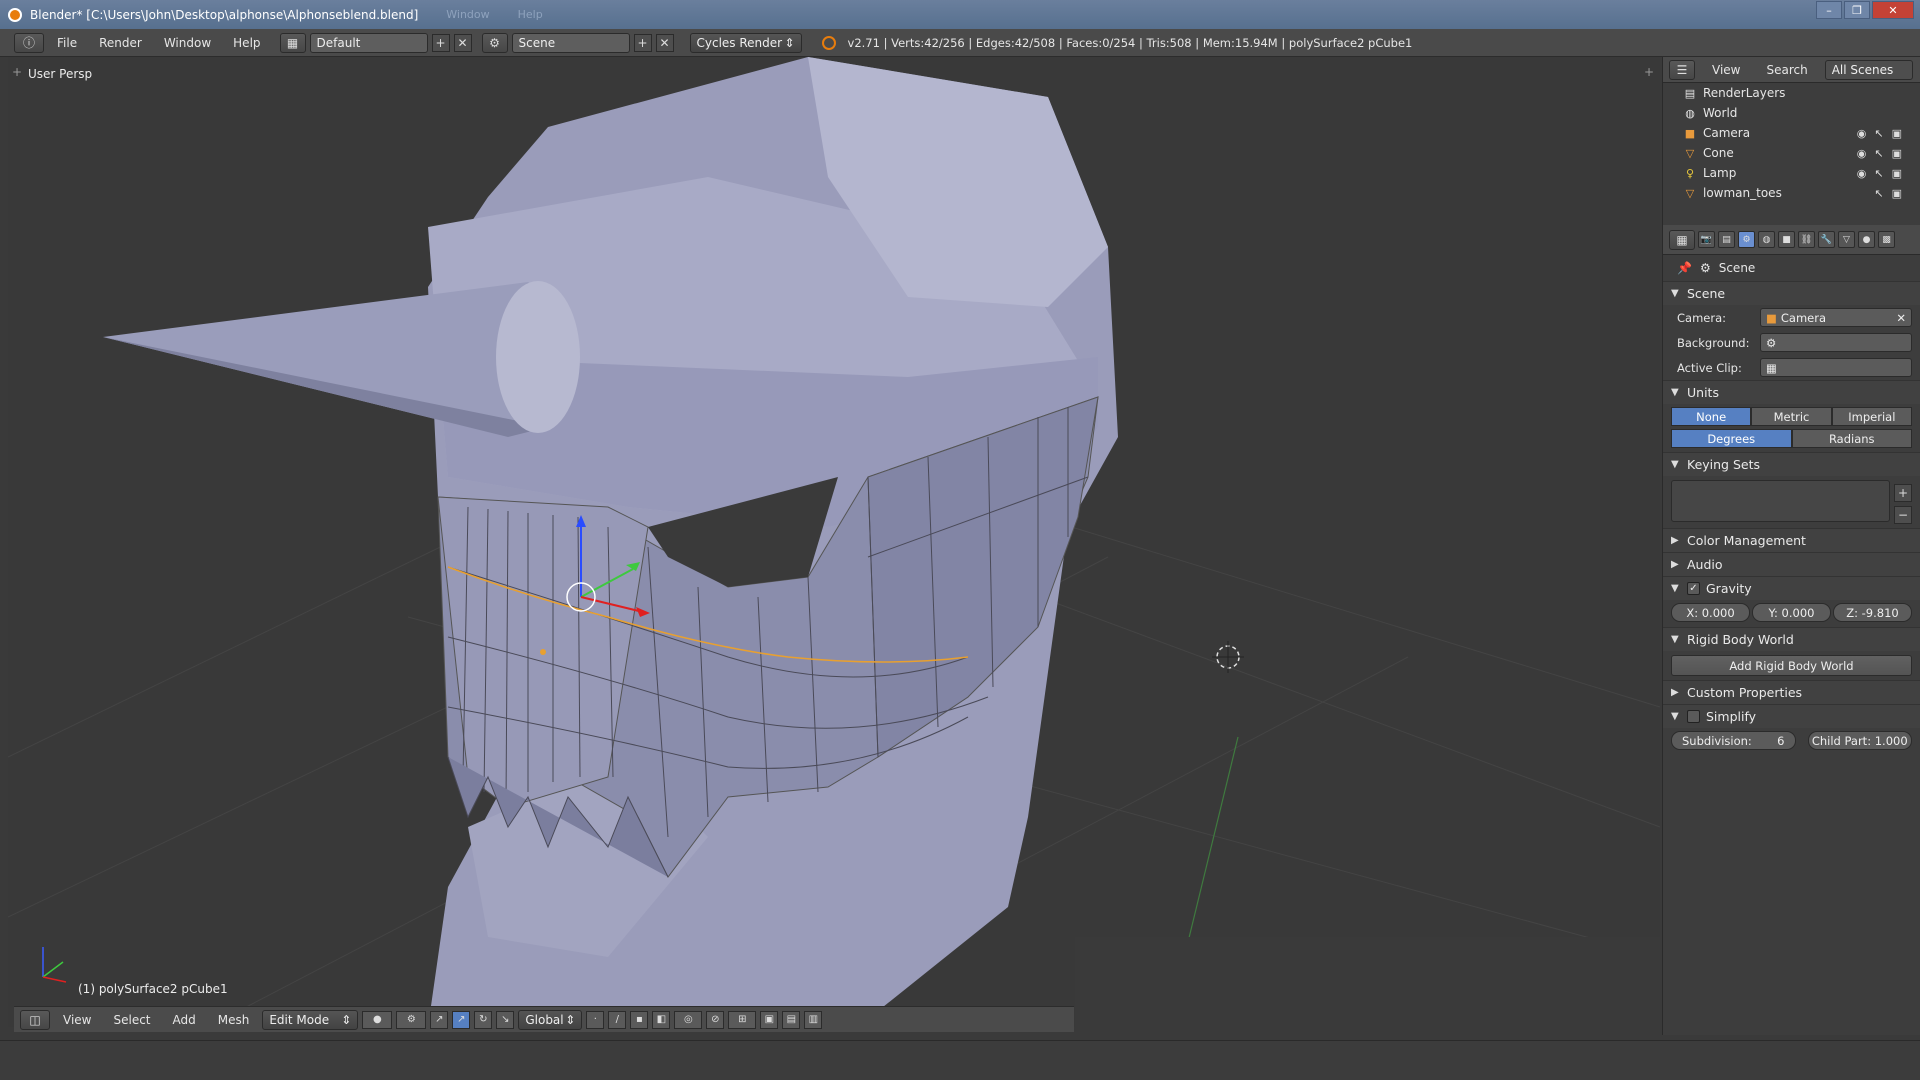 The height and width of the screenshot is (1080, 1920). I want to click on vertex-select-icon: ·, so click(595, 1019).